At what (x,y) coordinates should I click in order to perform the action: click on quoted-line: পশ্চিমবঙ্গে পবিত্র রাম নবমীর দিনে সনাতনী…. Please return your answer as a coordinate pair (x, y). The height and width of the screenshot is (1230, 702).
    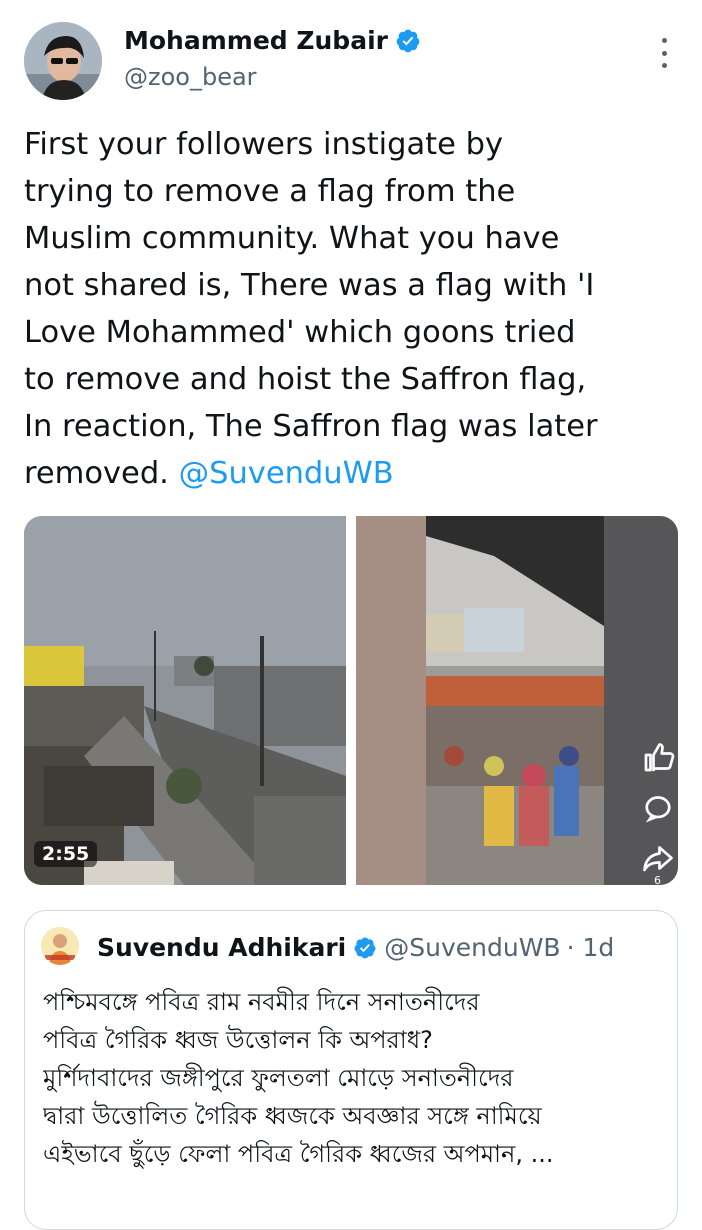
    Looking at the image, I should click on (261, 1002).